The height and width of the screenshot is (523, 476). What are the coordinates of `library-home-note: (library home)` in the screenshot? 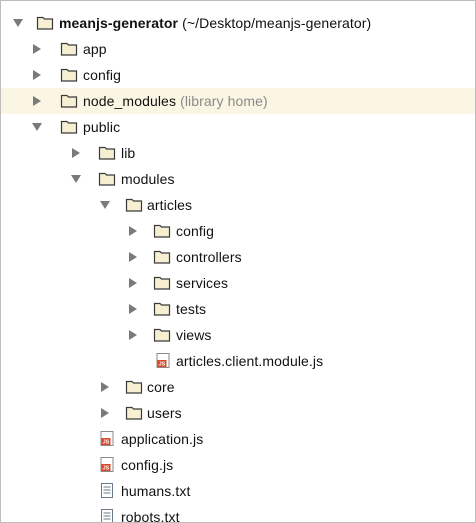 It's located at (224, 101).